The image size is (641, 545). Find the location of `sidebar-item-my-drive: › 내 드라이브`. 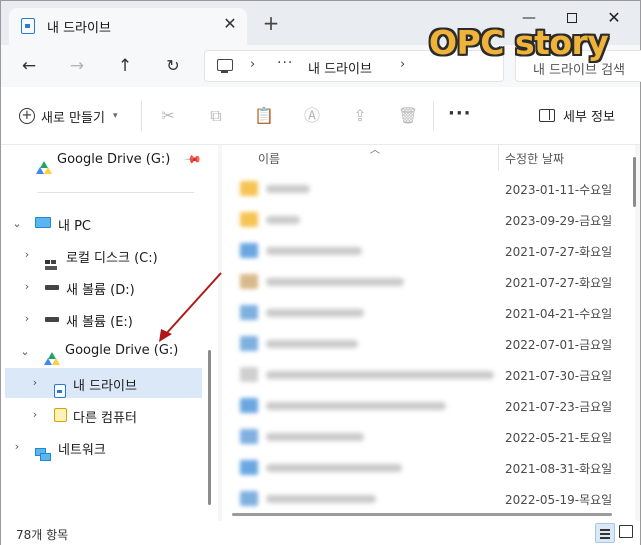

sidebar-item-my-drive: › 내 드라이브 is located at coordinates (103, 383).